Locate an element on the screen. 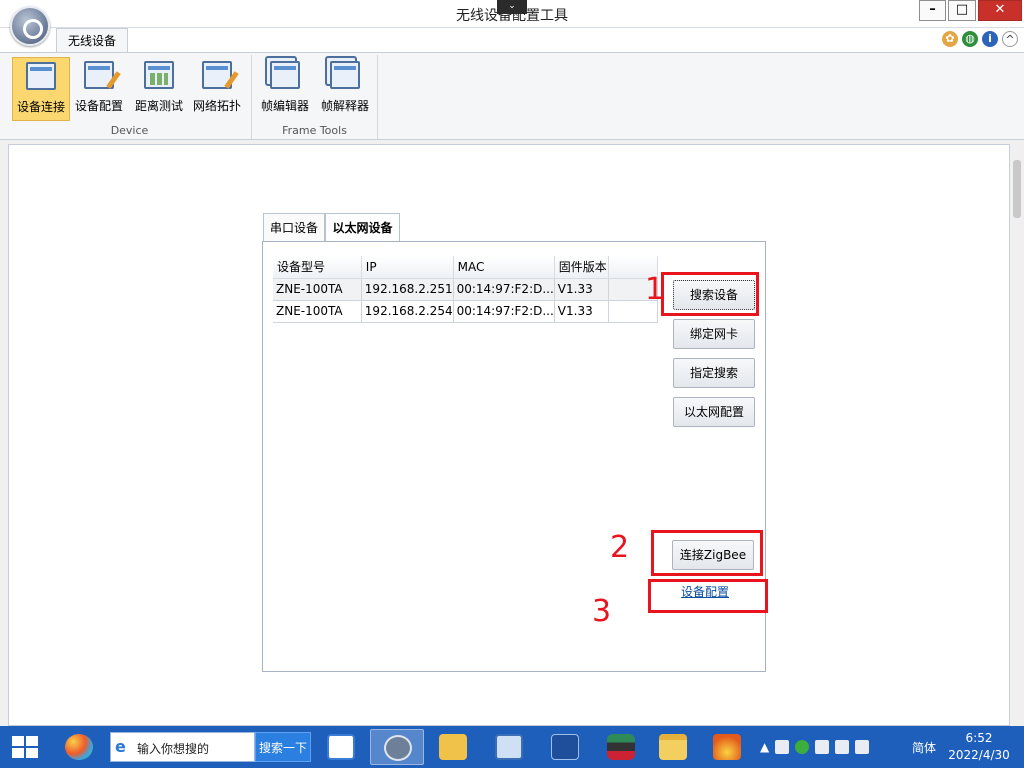  ribbon-group-device: 设备连接 设备配置 距离测试 网络拓扑 Device is located at coordinates (130, 97).